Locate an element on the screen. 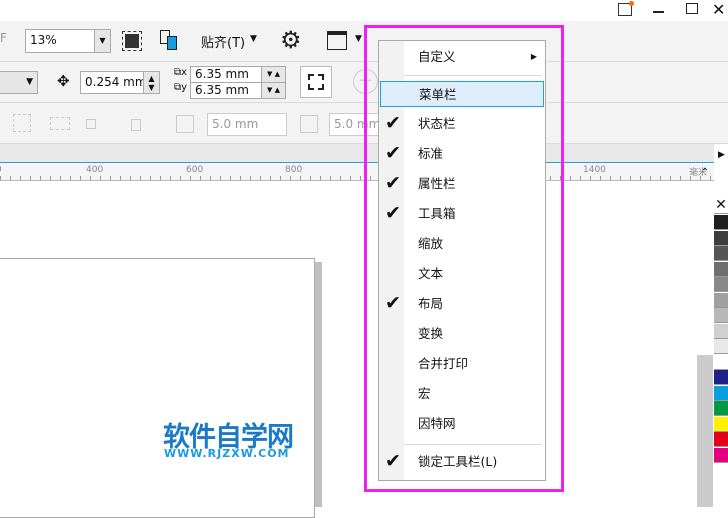  dup-y-value: 6.35 mm is located at coordinates (222, 90).